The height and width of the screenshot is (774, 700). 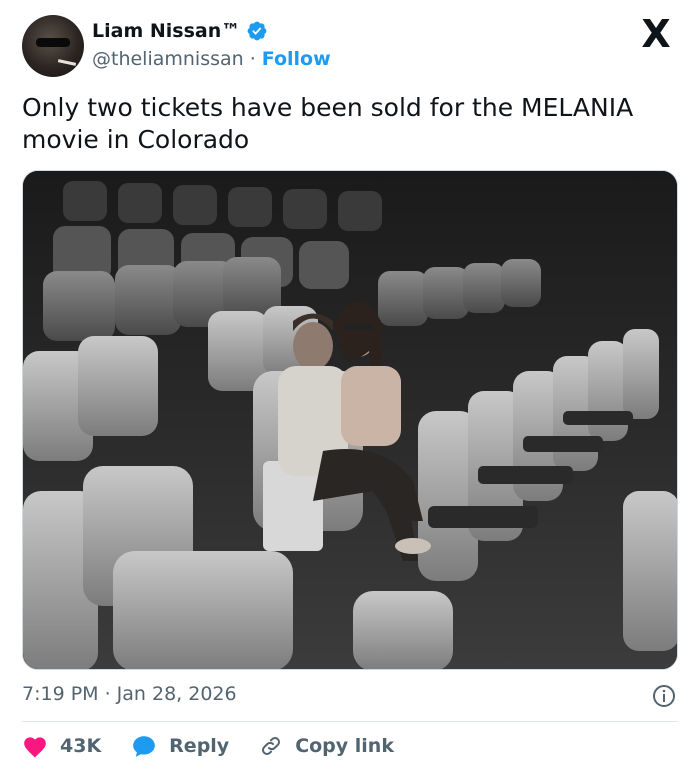 I want to click on likes-count: 43K, so click(x=81, y=746).